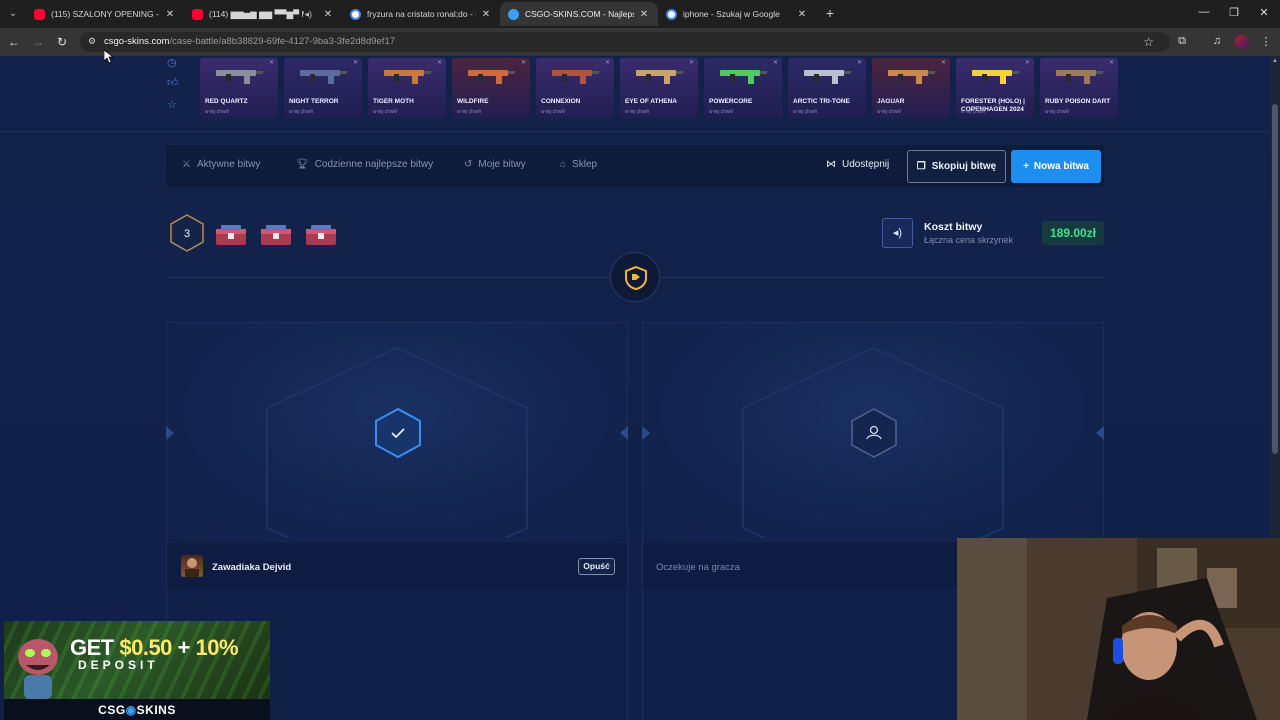 The height and width of the screenshot is (720, 1280). What do you see at coordinates (1079, 88) in the screenshot?
I see `drop-card: ✕ RUBY POISON DART w tej chwili` at bounding box center [1079, 88].